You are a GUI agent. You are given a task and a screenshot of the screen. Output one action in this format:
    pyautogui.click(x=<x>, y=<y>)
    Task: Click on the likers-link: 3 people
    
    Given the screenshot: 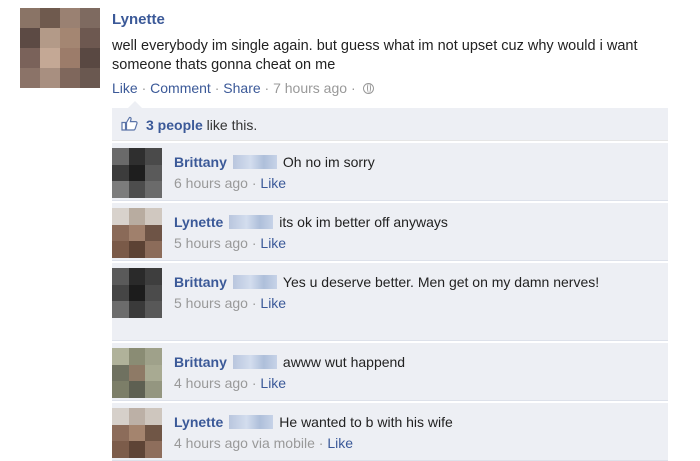 What is the action you would take?
    pyautogui.click(x=174, y=125)
    